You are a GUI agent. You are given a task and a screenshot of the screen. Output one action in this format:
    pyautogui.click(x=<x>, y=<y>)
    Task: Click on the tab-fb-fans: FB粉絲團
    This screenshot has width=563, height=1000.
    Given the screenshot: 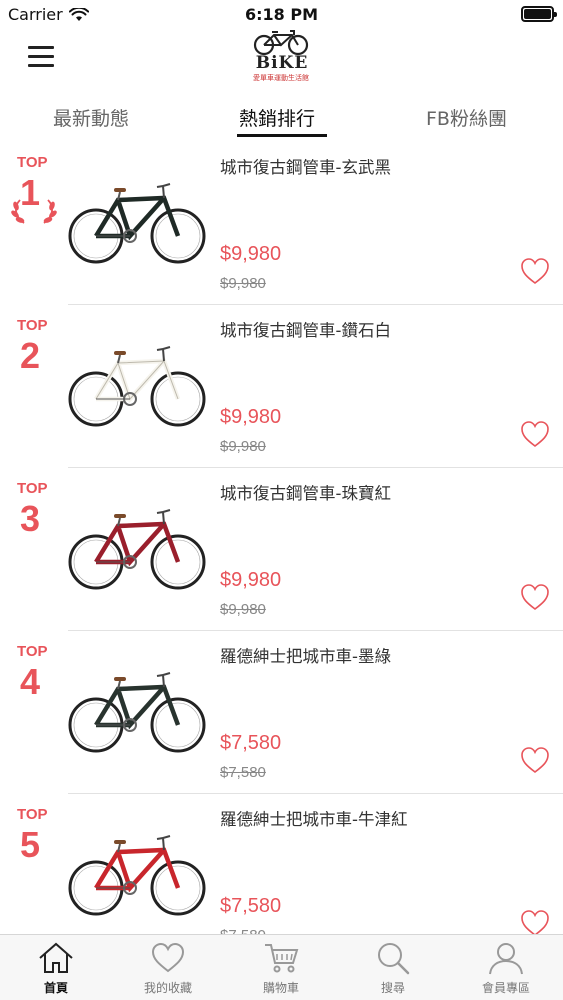 What is the action you would take?
    pyautogui.click(x=466, y=117)
    